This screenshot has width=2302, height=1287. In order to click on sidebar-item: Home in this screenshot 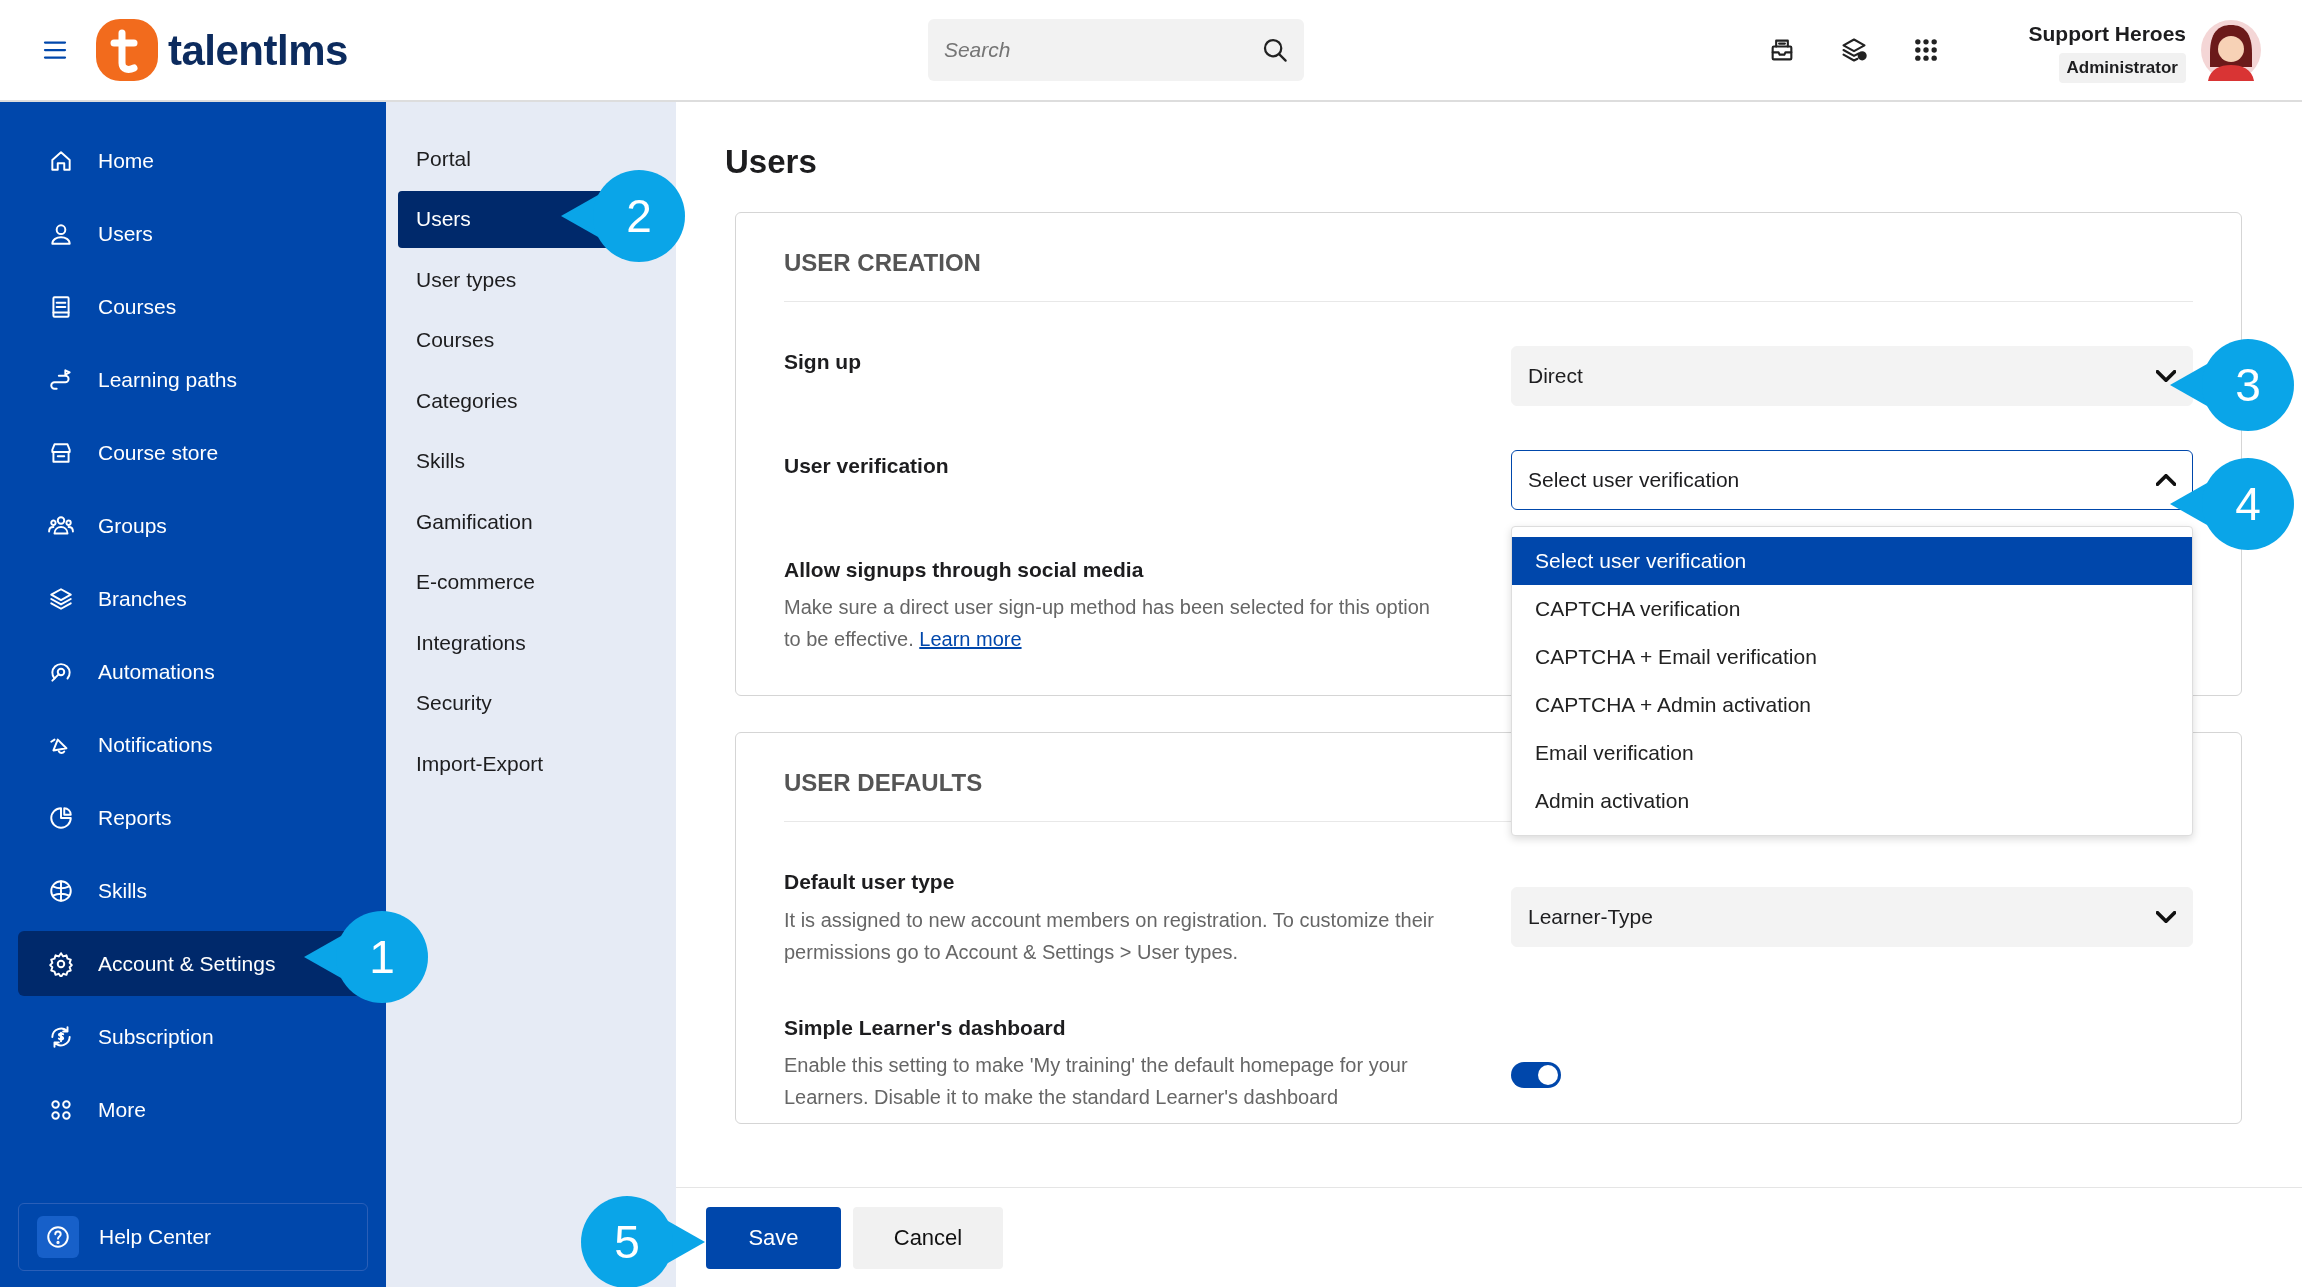, I will do `click(193, 160)`.